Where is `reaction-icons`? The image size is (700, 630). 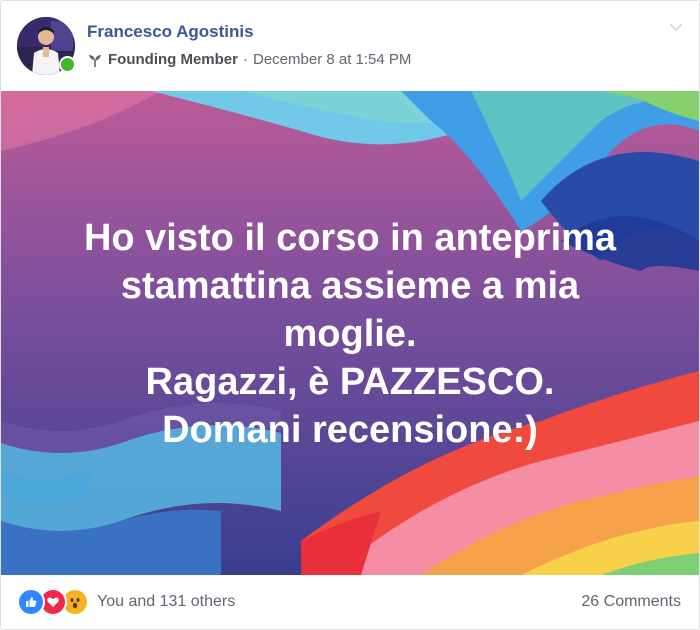
reaction-icons is located at coordinates (53, 602).